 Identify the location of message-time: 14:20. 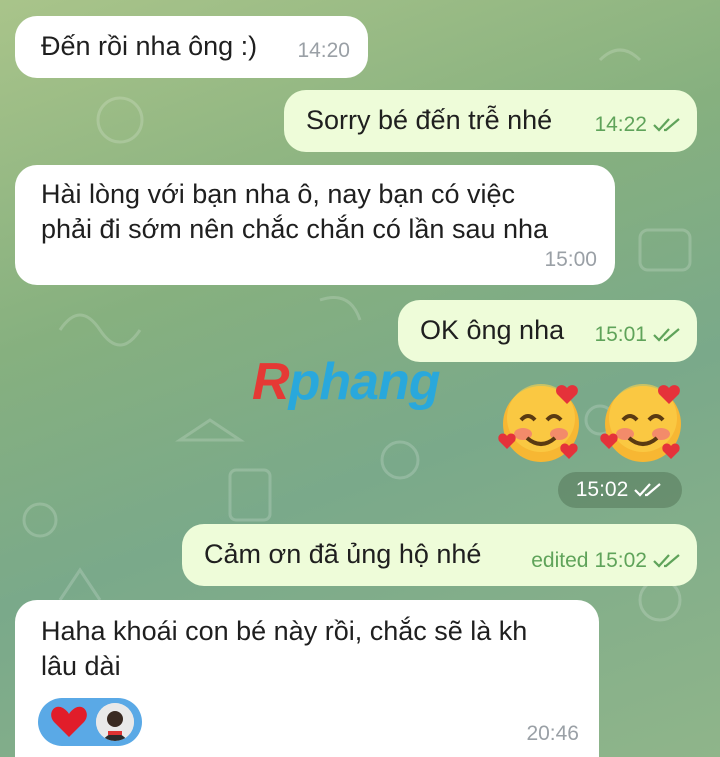
(323, 50).